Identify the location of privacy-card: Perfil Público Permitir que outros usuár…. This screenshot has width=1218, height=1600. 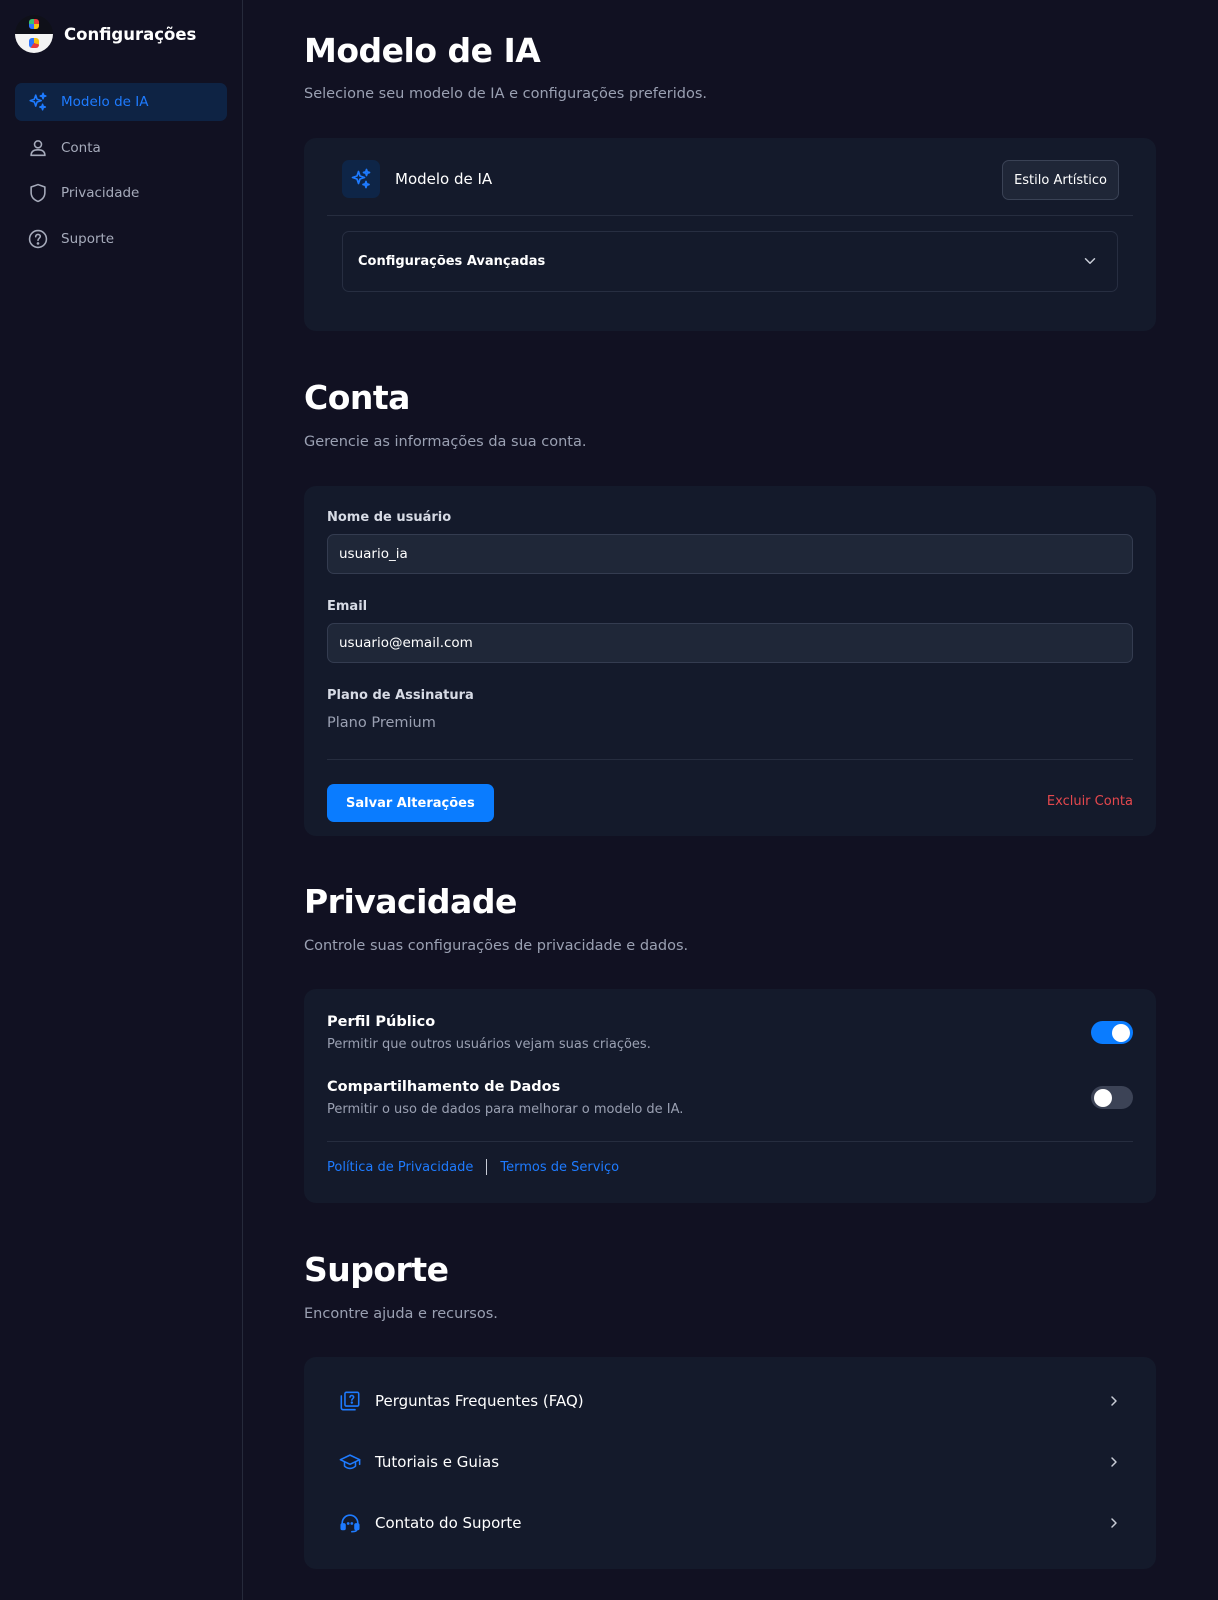
(730, 1096).